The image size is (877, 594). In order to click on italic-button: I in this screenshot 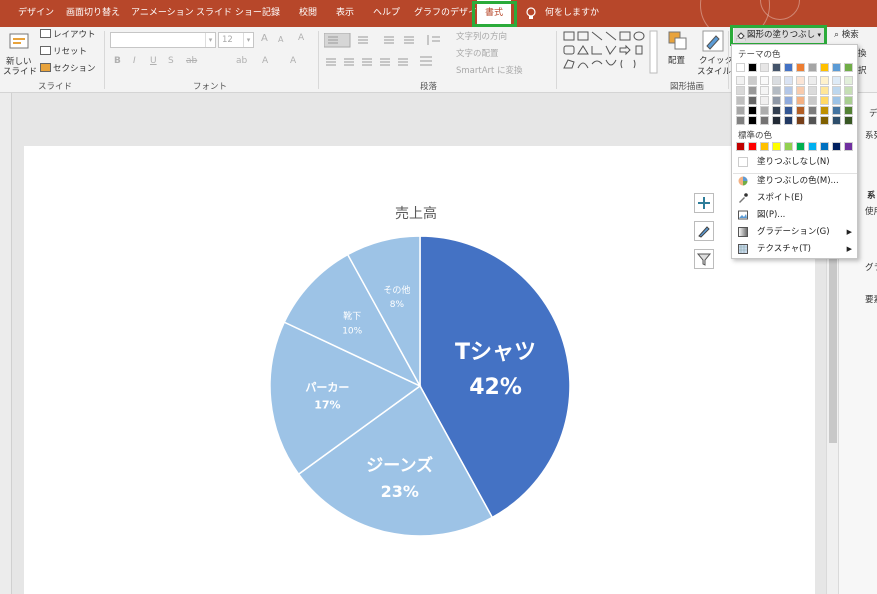, I will do `click(134, 61)`.